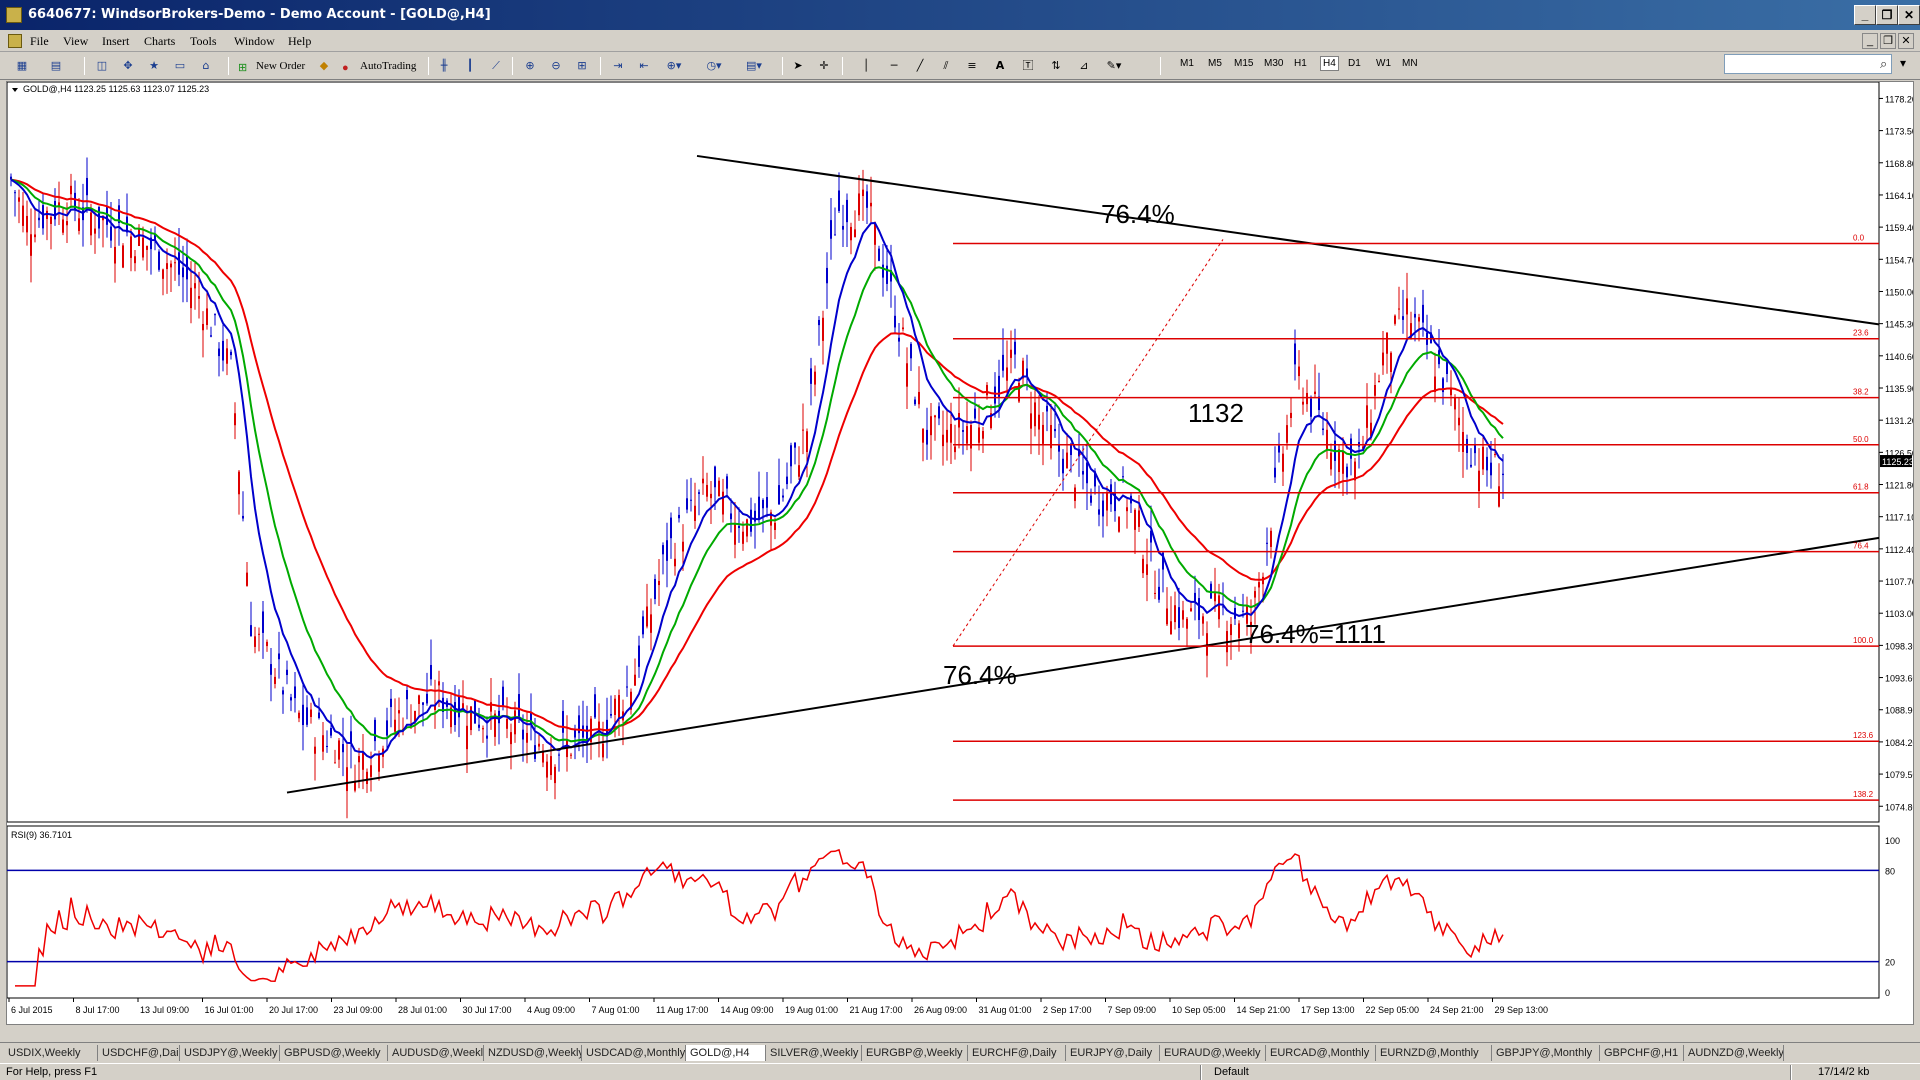 The height and width of the screenshot is (1080, 1920). Describe the element at coordinates (618, 66) in the screenshot. I see `auto-scroll-icon: ⇥` at that location.